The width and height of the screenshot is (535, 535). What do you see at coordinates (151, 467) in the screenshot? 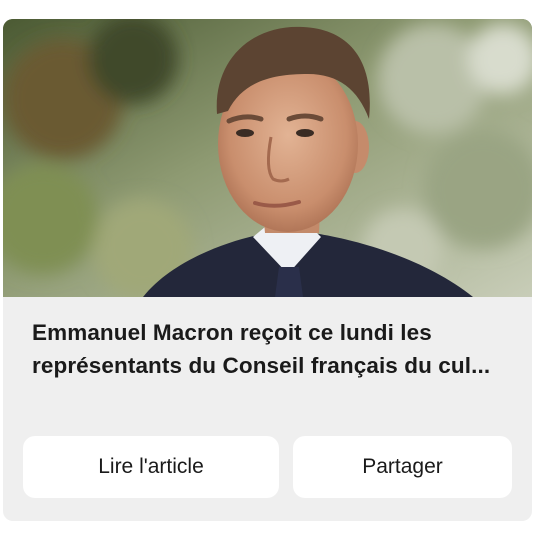
I see `read-article-button: Lire l'article` at bounding box center [151, 467].